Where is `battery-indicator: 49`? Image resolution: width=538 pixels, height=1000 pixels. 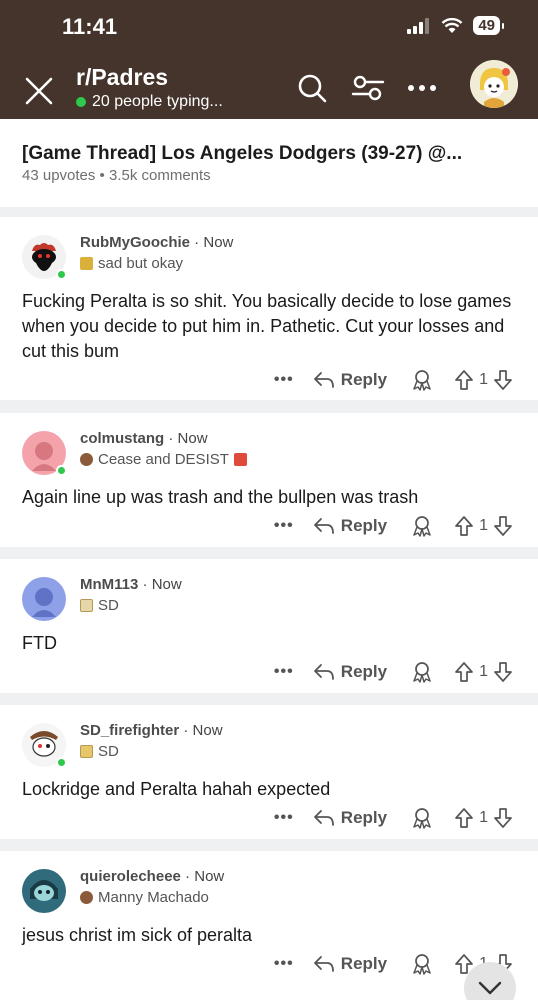
battery-indicator: 49 is located at coordinates (488, 25).